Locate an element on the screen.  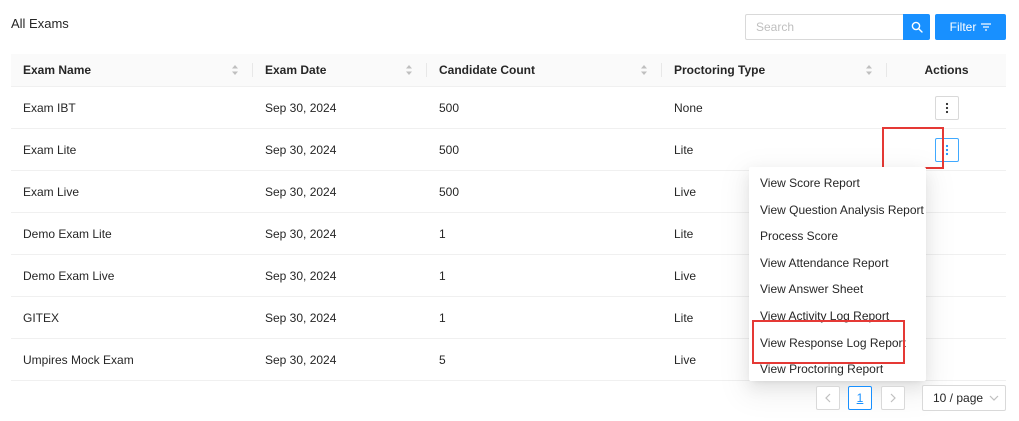
chevron-right-icon is located at coordinates (893, 398).